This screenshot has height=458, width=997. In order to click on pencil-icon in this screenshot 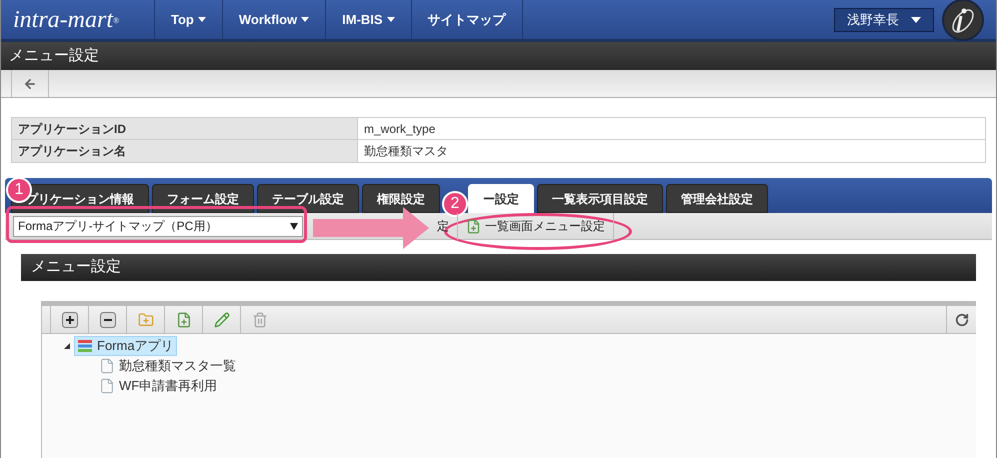, I will do `click(222, 320)`.